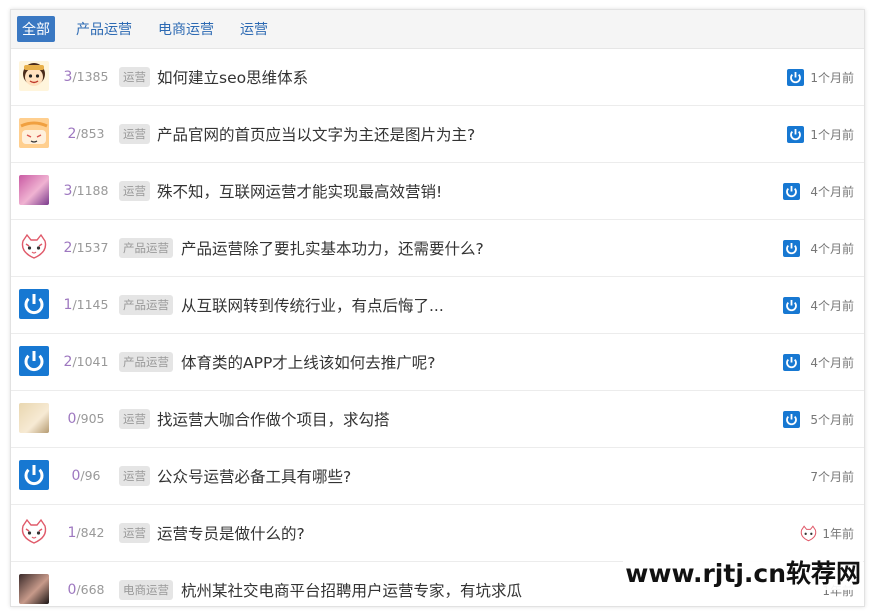 The image size is (873, 612). What do you see at coordinates (92, 475) in the screenshot?
I see `view-count: 96` at bounding box center [92, 475].